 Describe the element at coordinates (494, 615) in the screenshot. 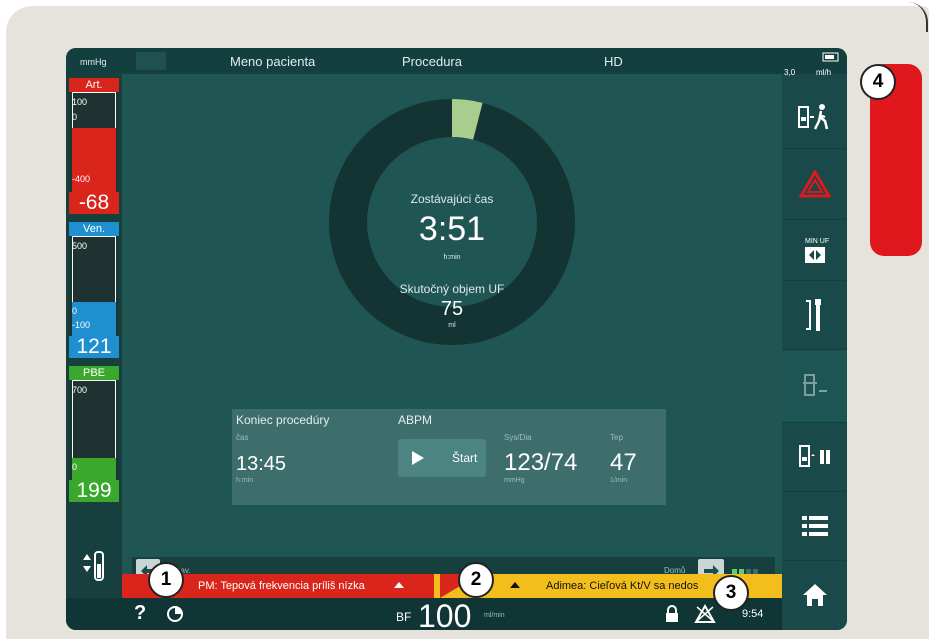

I see `bf-unit: ml/min` at that location.